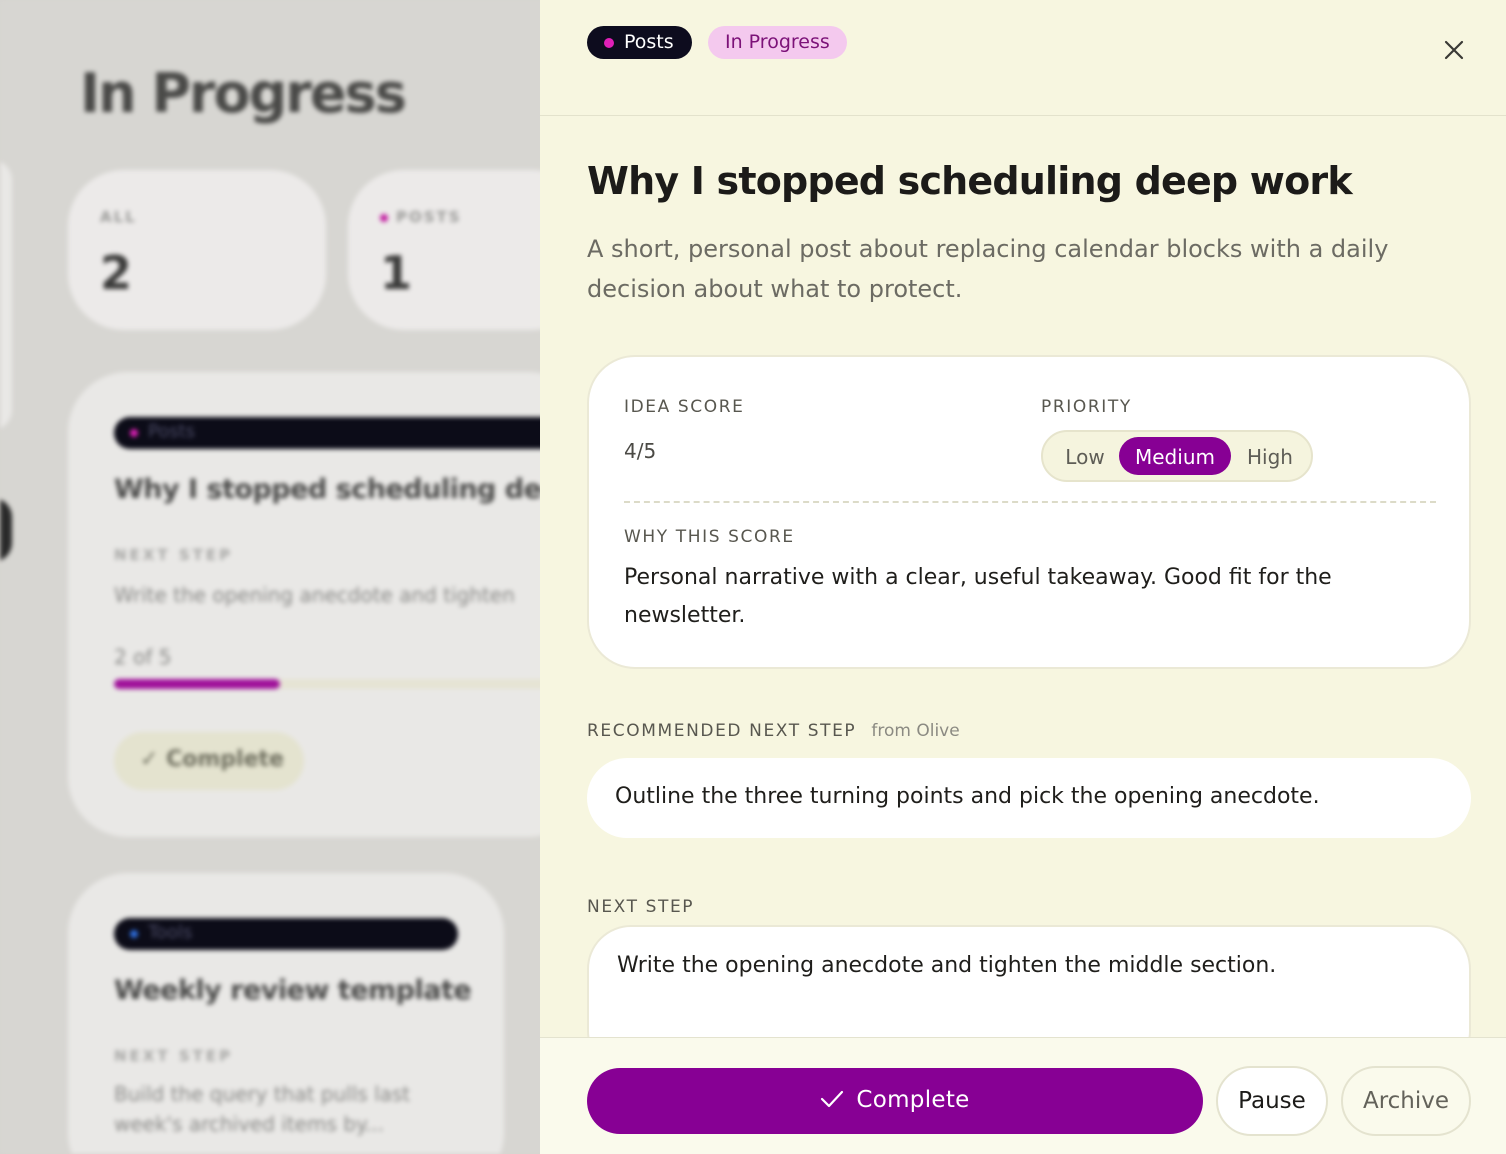  What do you see at coordinates (709, 537) in the screenshot?
I see `why-score-label: WHY THIS SCORE` at bounding box center [709, 537].